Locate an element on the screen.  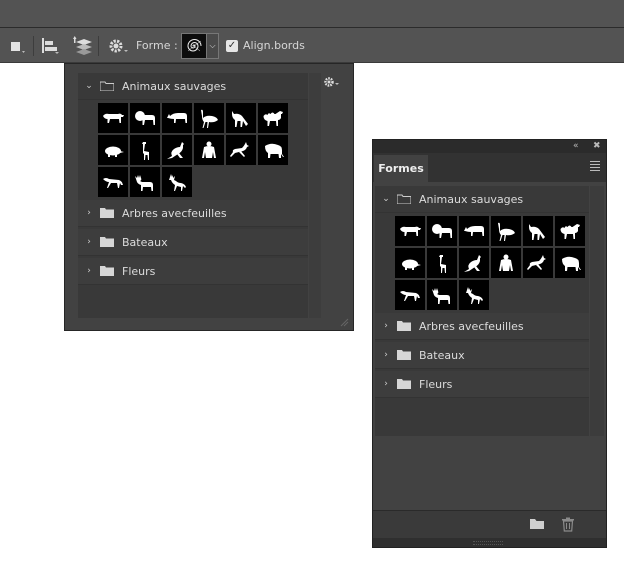
current-shape-preview is located at coordinates (194, 45).